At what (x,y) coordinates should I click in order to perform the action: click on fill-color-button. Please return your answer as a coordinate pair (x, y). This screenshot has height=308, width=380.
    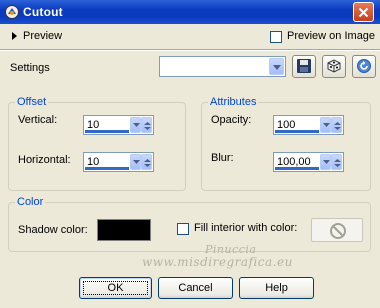
    Looking at the image, I should click on (337, 230).